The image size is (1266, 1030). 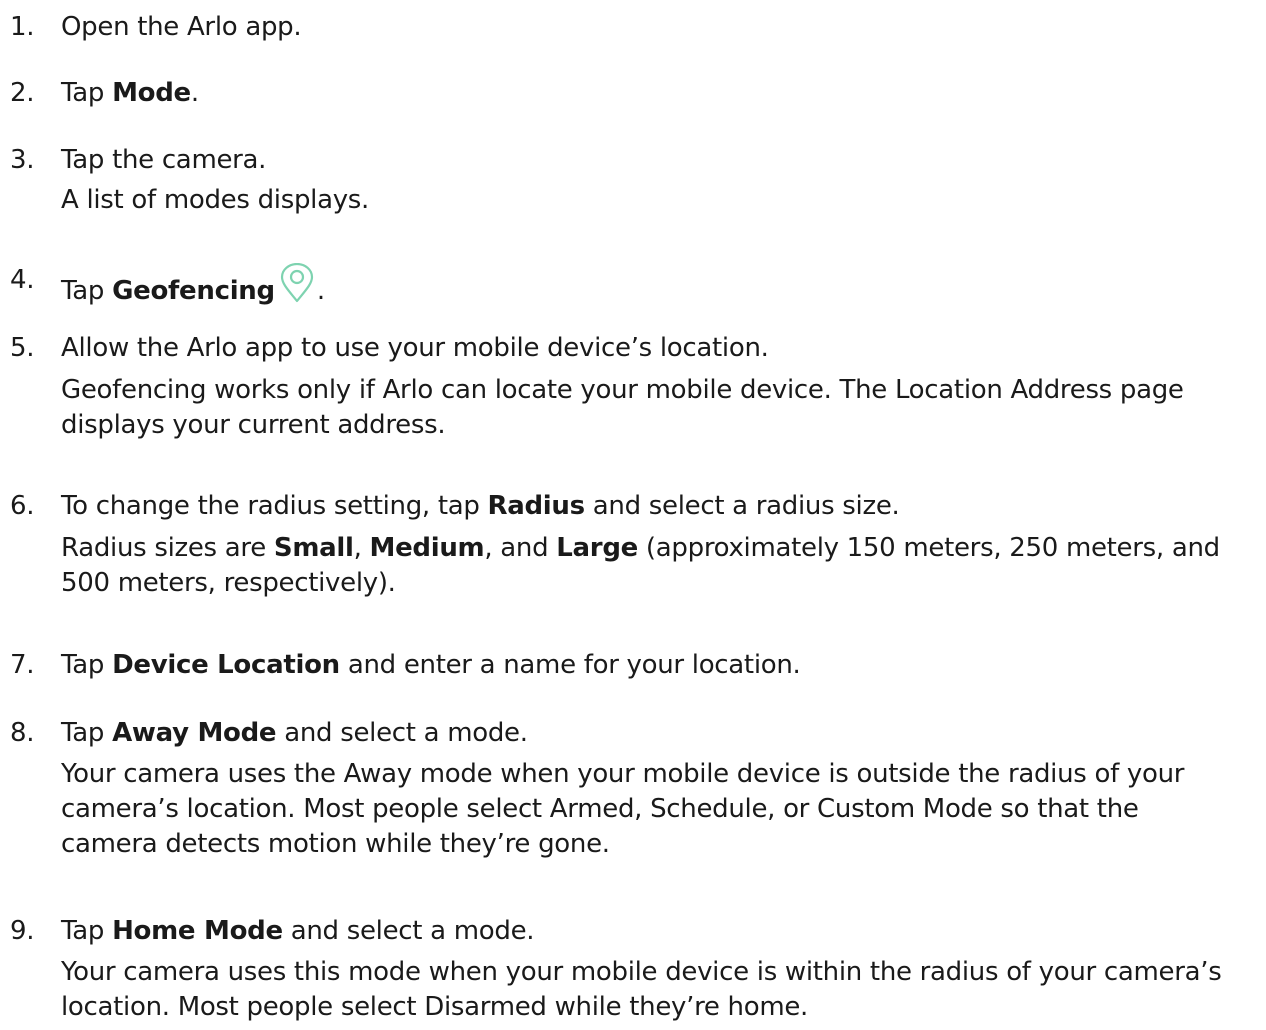 I want to click on step-number: 3., so click(x=22, y=160).